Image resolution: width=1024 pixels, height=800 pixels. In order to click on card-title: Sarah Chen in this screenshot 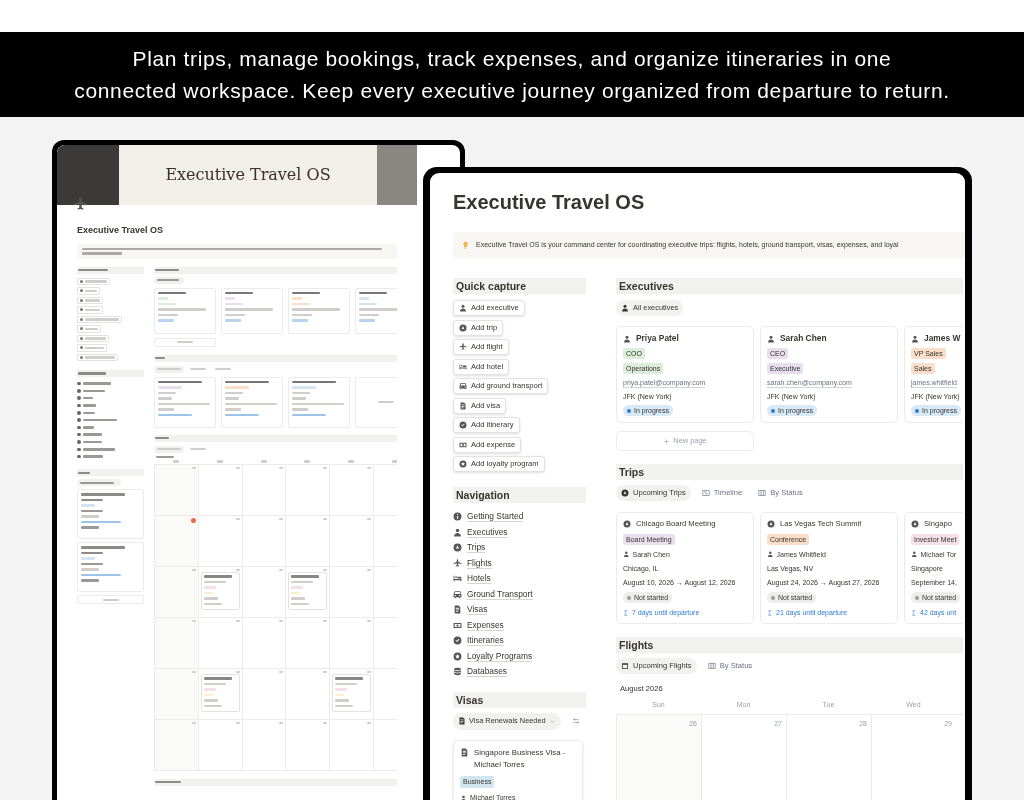, I will do `click(803, 338)`.